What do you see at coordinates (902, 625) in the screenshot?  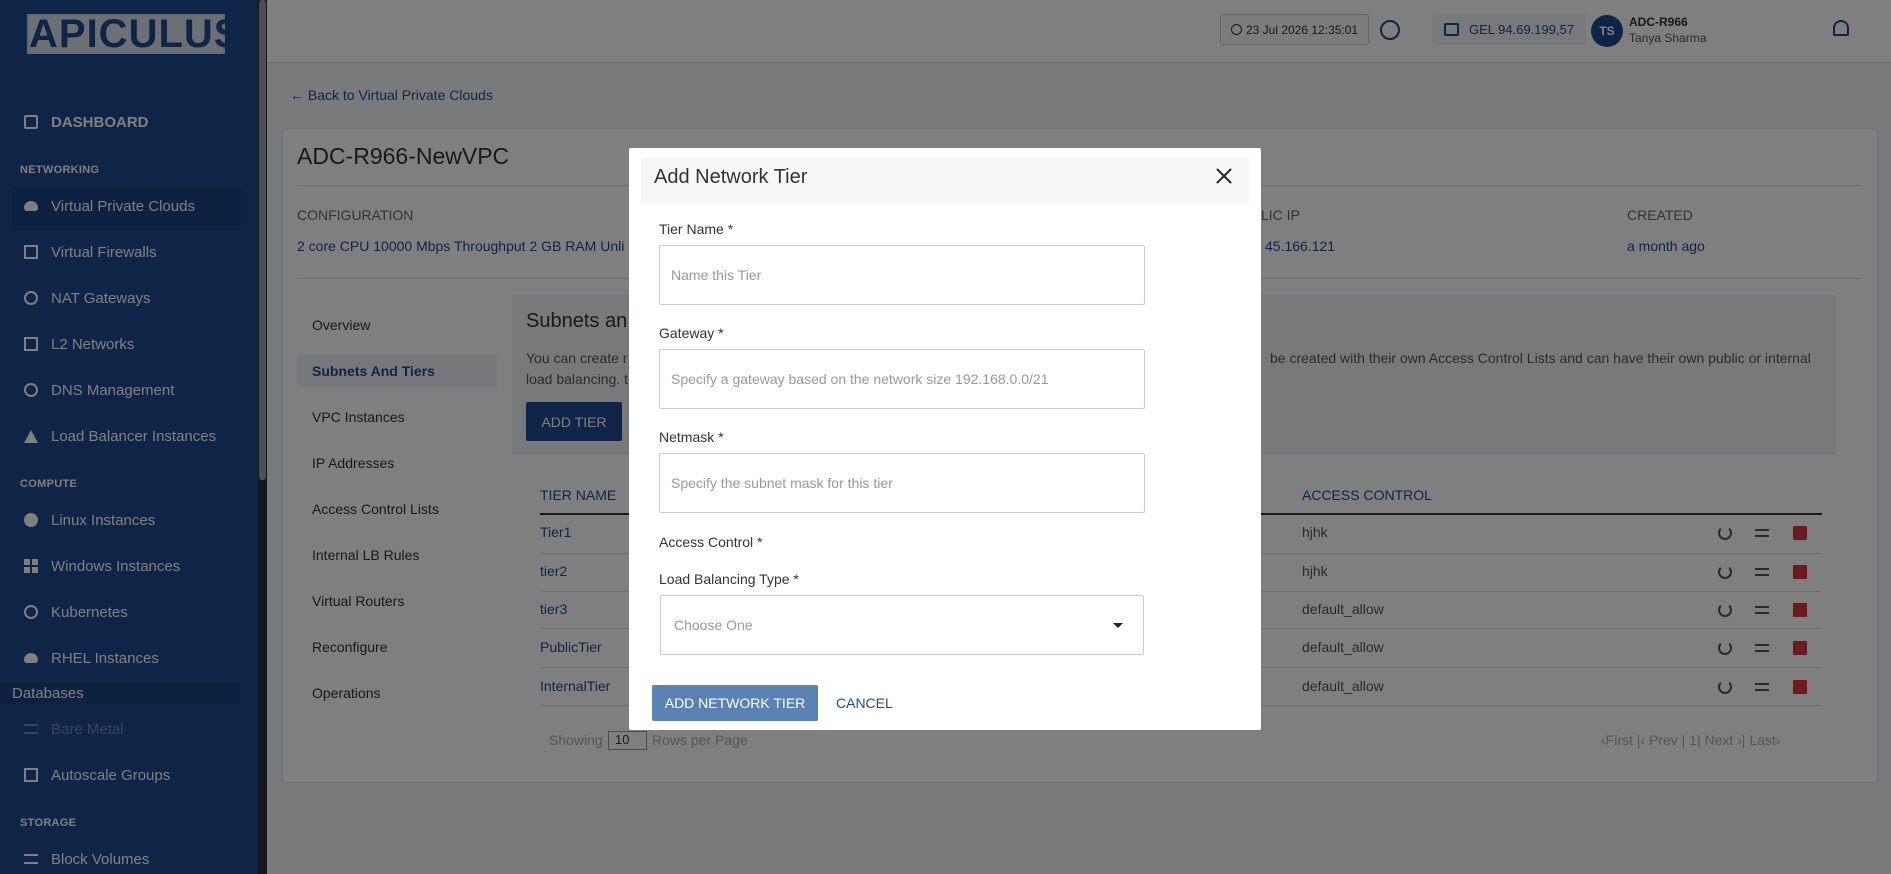 I see `lb-type-select: Choose One` at bounding box center [902, 625].